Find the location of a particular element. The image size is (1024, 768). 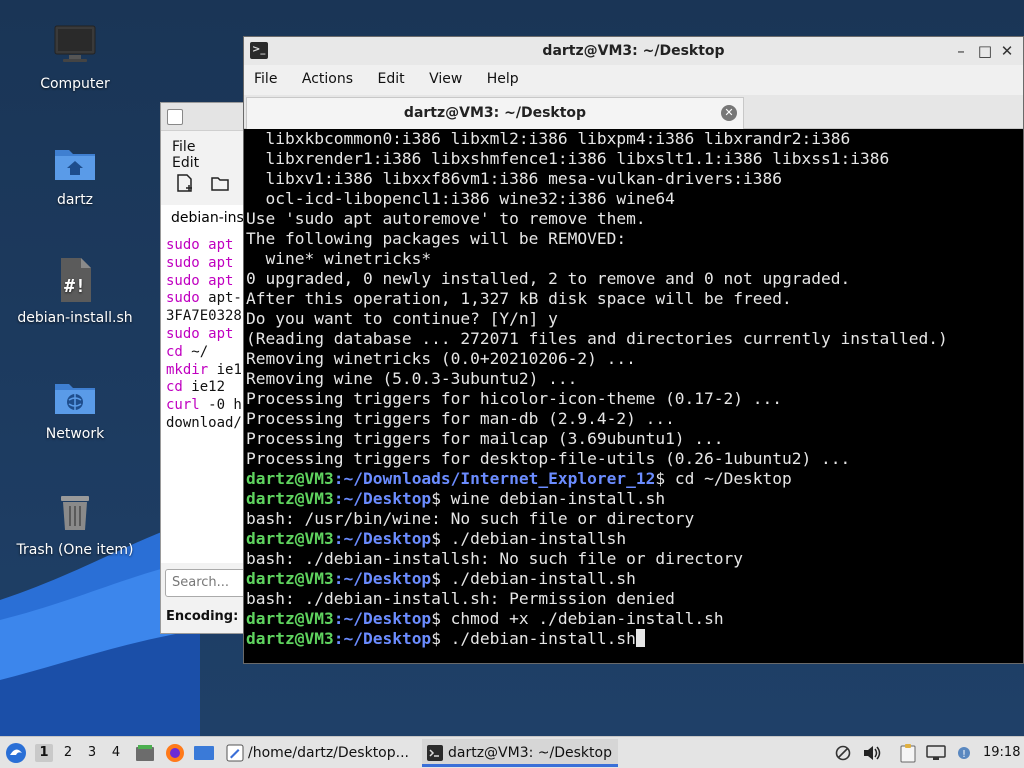

notification-icon is located at coordinates (843, 753).